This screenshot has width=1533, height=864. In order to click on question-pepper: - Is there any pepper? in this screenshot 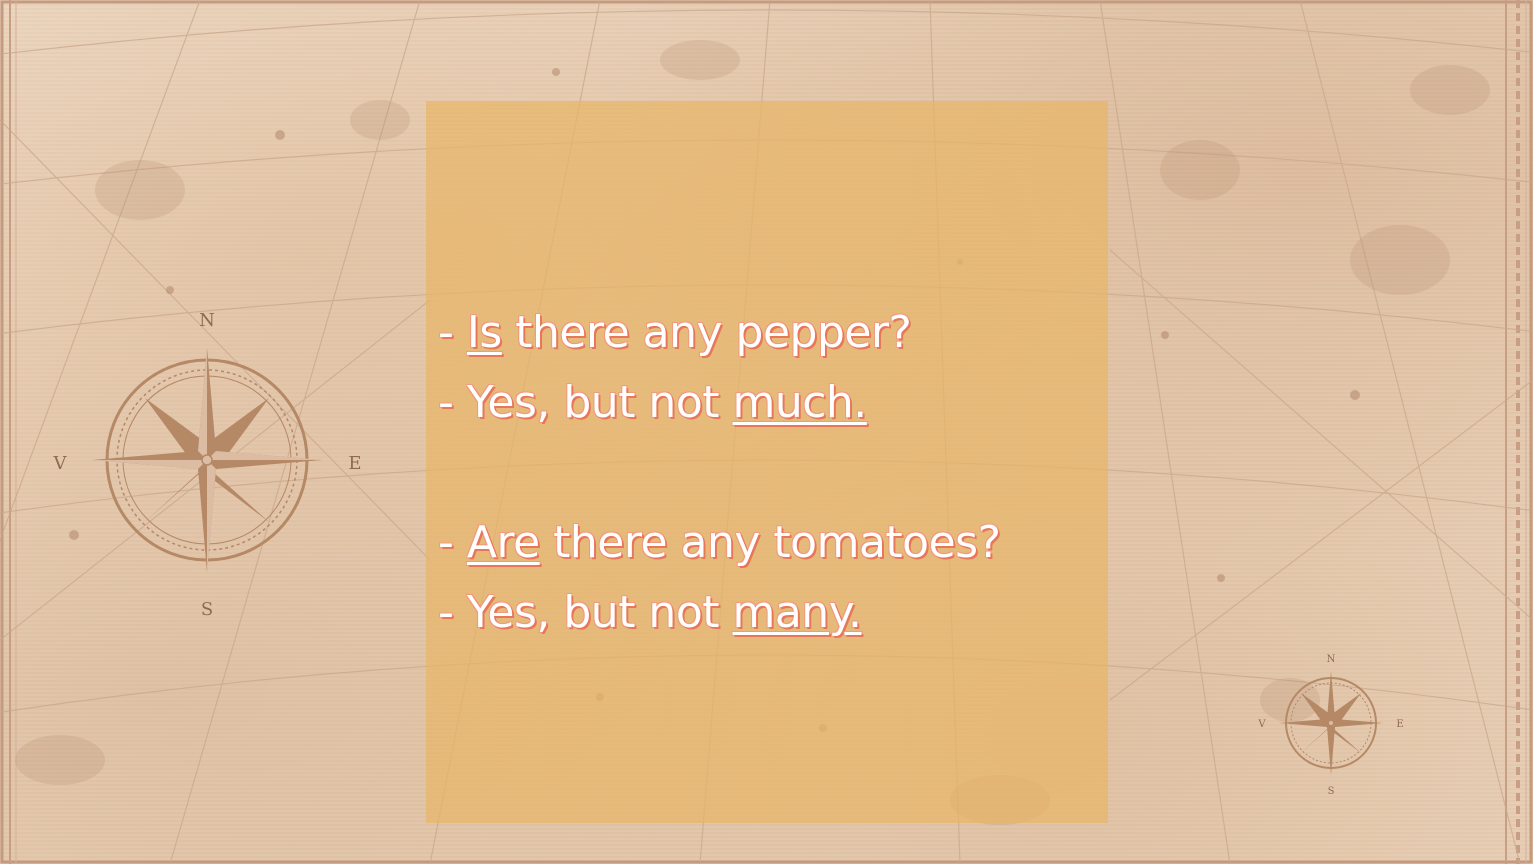, I will do `click(768, 333)`.